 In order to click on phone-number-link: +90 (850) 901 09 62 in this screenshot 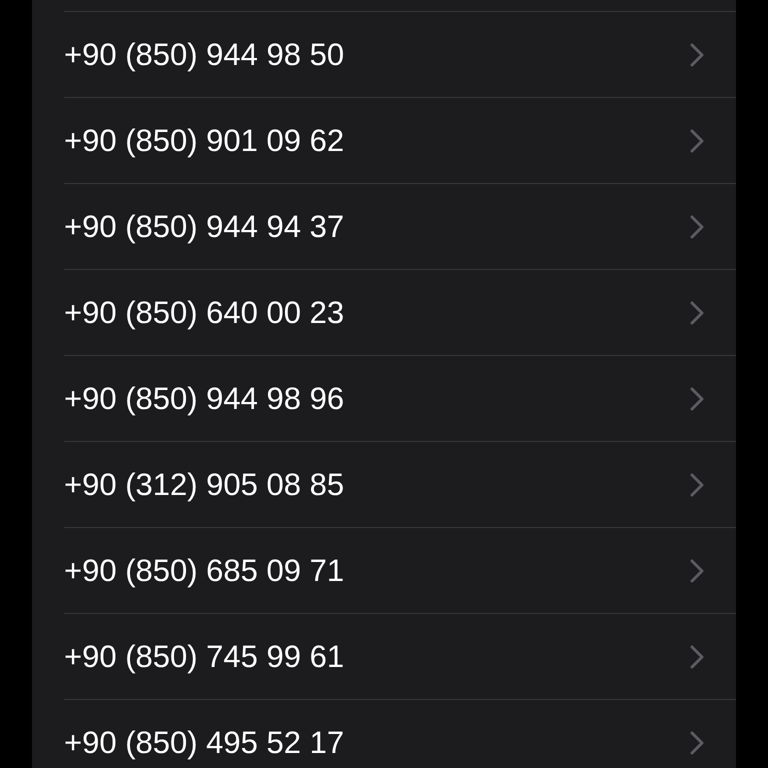, I will do `click(204, 140)`.